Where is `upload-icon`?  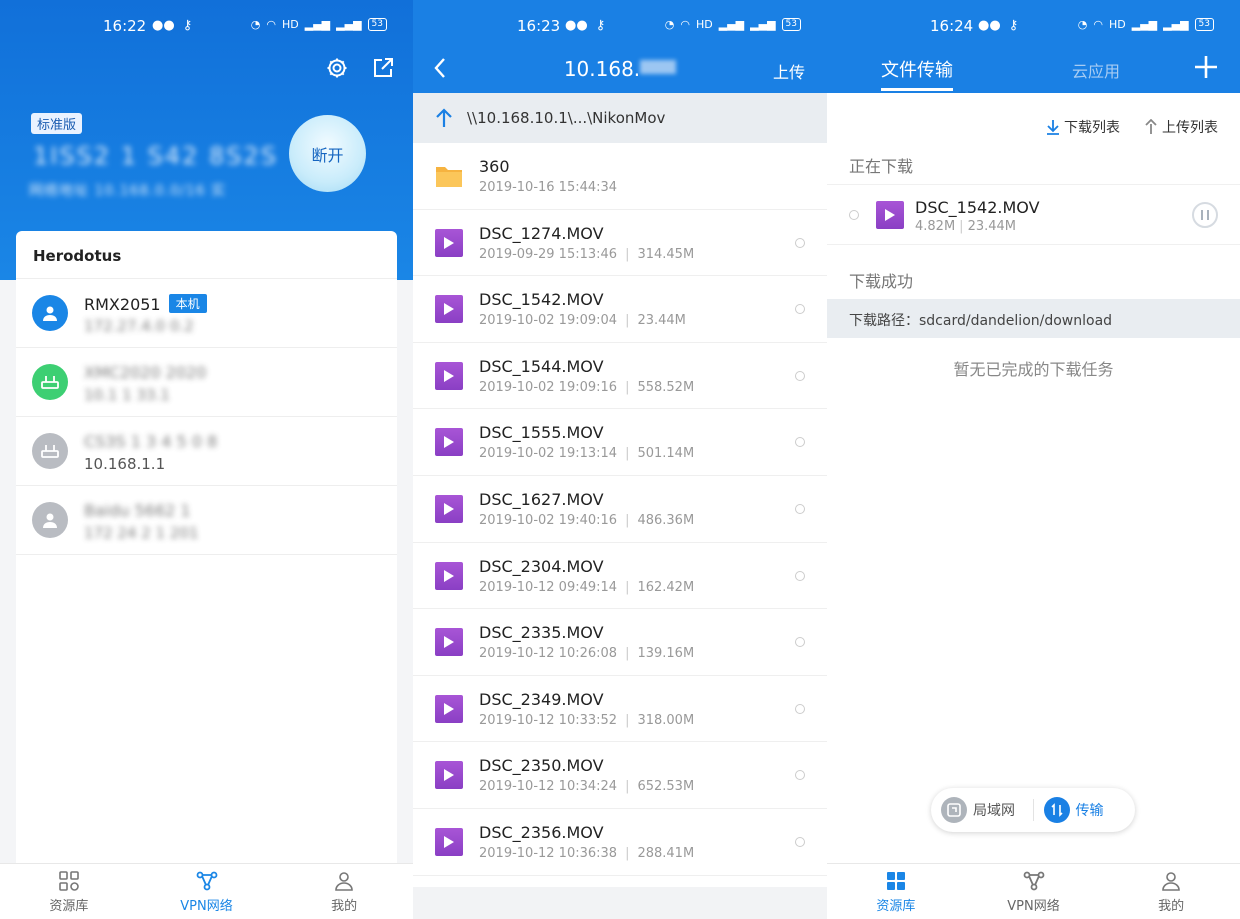 upload-icon is located at coordinates (1151, 126).